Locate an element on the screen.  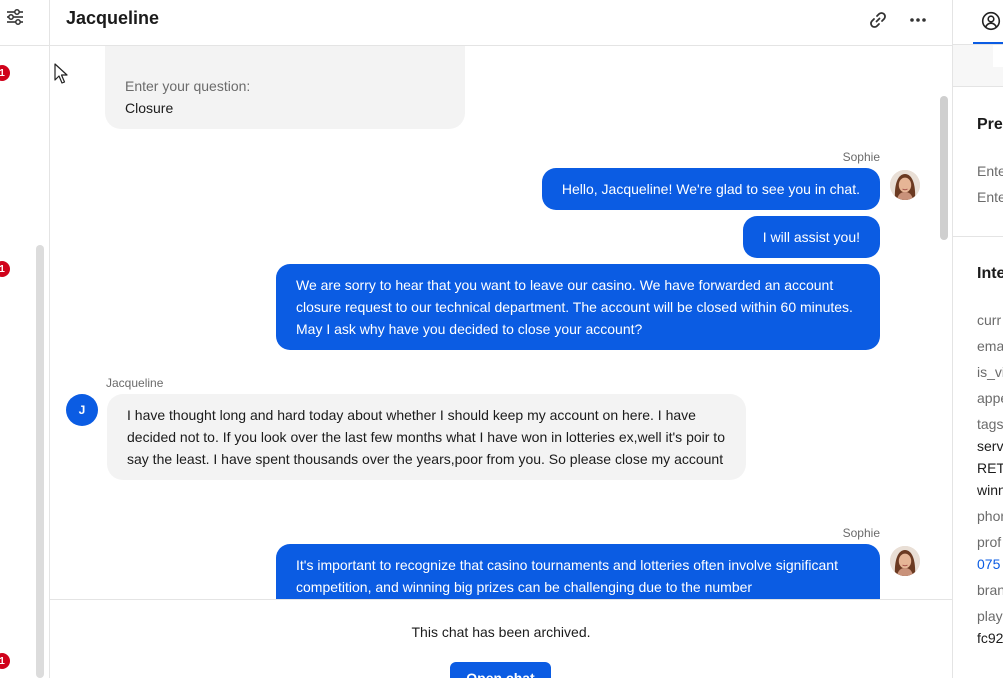
prechat-question-label: Enter your question: is located at coordinates (188, 86).